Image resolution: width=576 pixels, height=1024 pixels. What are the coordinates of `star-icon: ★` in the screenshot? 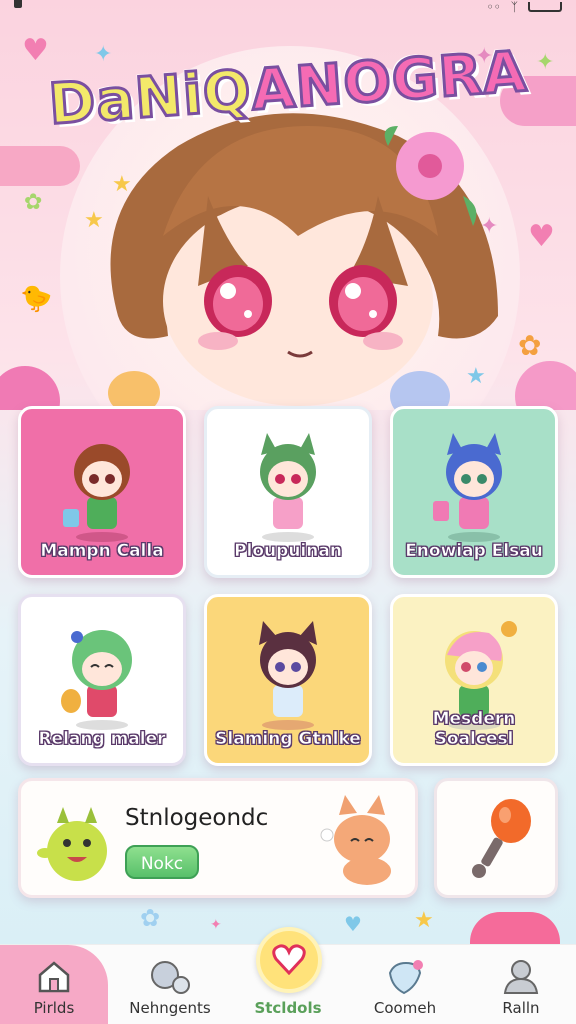 It's located at (424, 920).